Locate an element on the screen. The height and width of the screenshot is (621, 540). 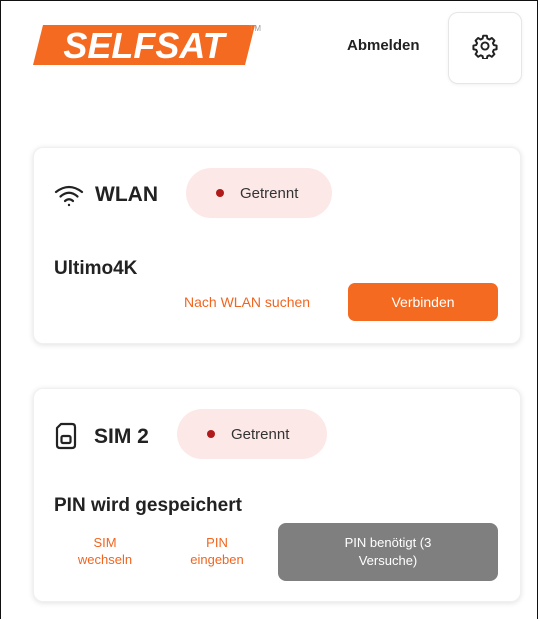
enter-pin-link: PIN eingeben is located at coordinates (217, 551).